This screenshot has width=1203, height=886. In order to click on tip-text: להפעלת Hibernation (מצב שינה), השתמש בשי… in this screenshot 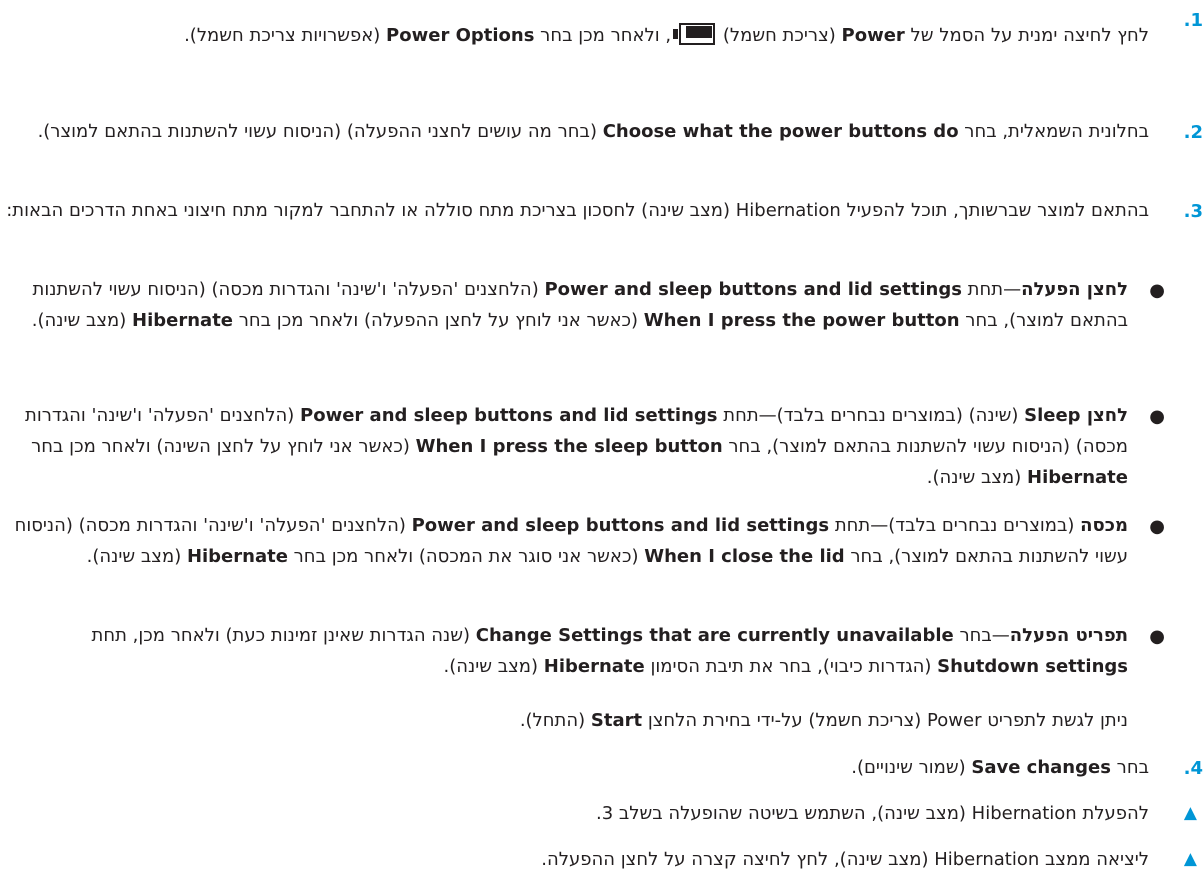, I will do `click(872, 813)`.